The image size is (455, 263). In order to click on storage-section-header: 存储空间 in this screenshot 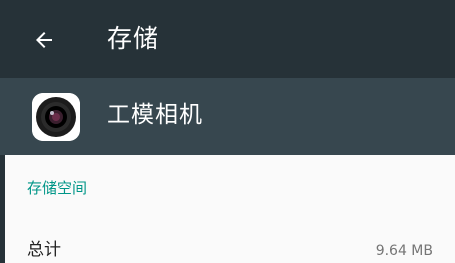, I will do `click(57, 188)`.